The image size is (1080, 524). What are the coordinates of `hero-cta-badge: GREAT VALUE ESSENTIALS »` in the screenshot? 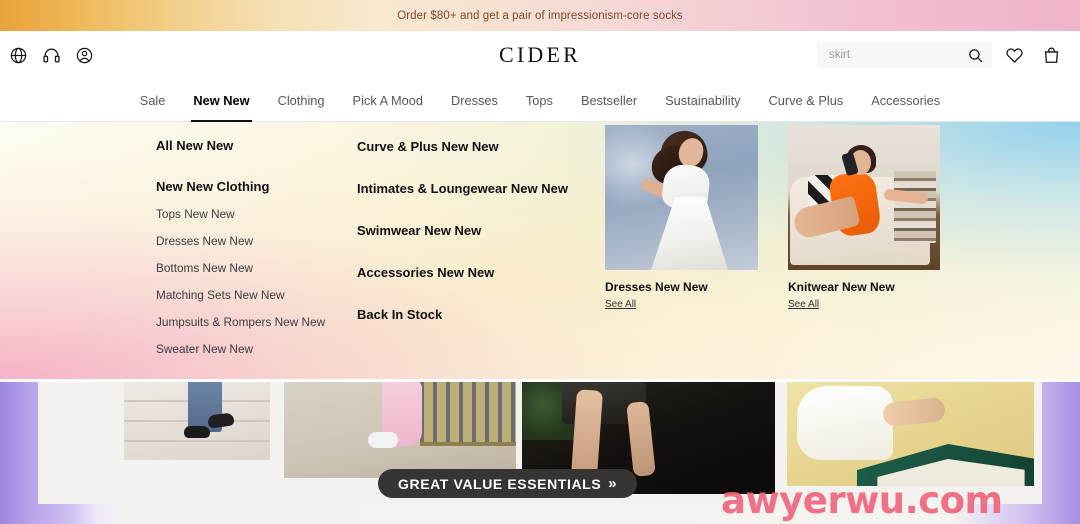 It's located at (507, 483).